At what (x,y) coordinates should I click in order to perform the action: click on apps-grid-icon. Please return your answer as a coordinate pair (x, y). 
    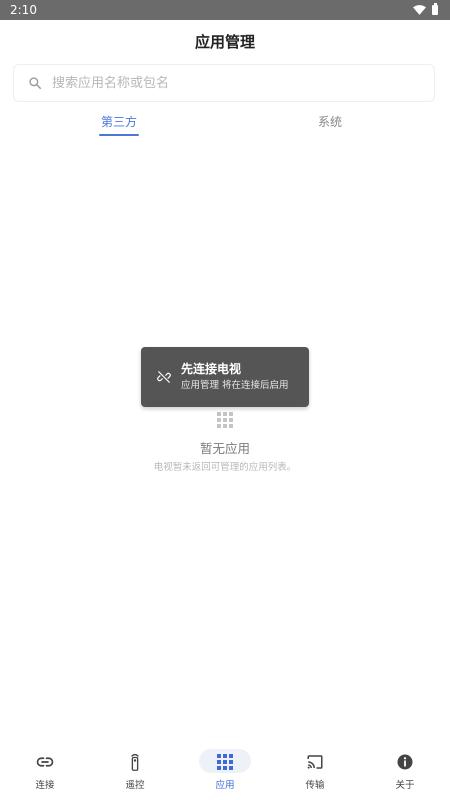
    Looking at the image, I should click on (225, 420).